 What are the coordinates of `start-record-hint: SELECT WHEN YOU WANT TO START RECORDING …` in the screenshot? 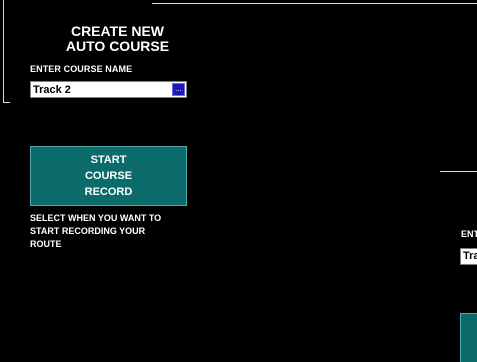 It's located at (96, 231).